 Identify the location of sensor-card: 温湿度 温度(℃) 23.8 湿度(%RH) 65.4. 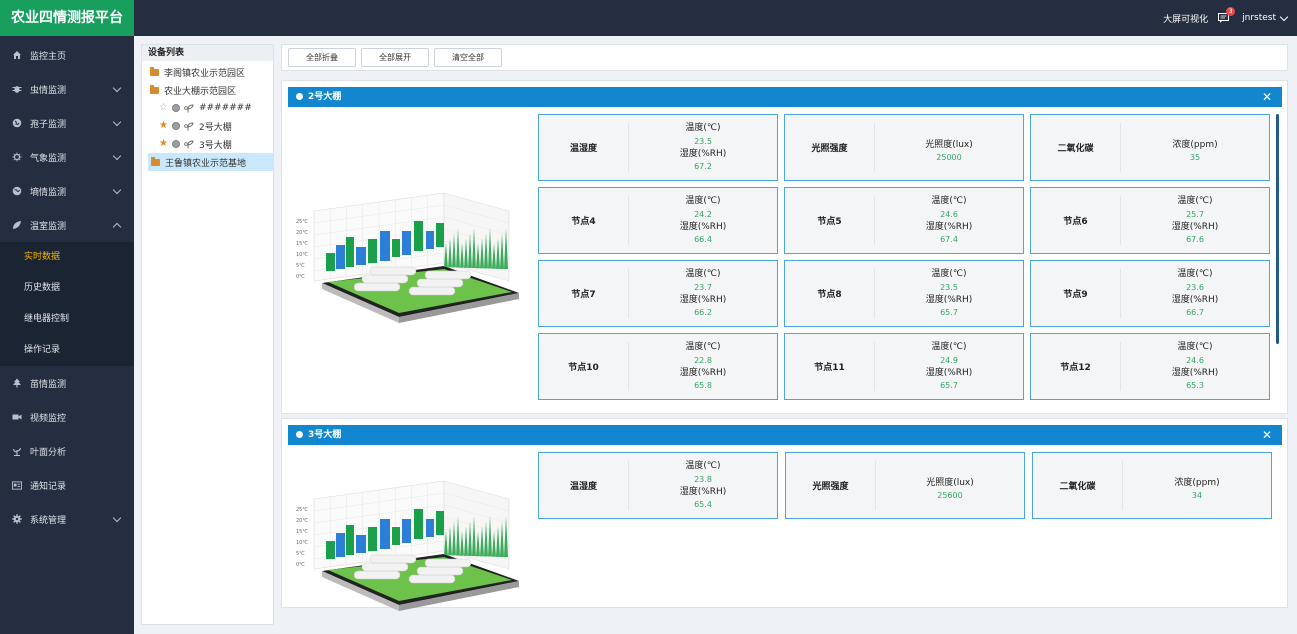
(658, 485).